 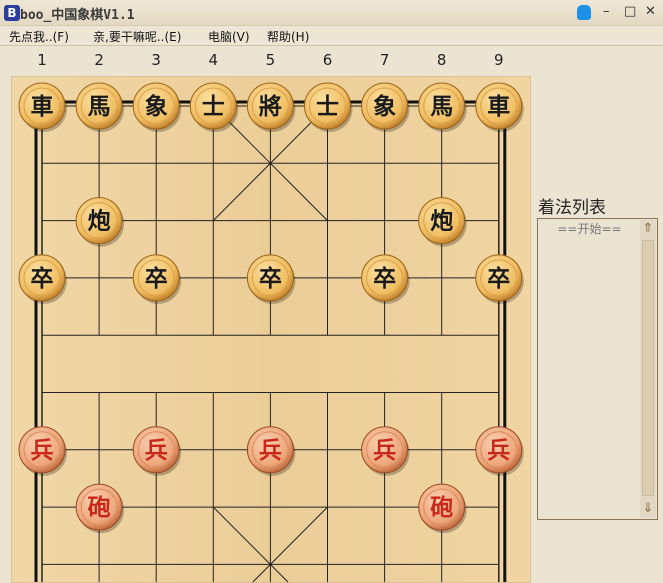 I want to click on skin-shirt-icon, so click(x=584, y=12).